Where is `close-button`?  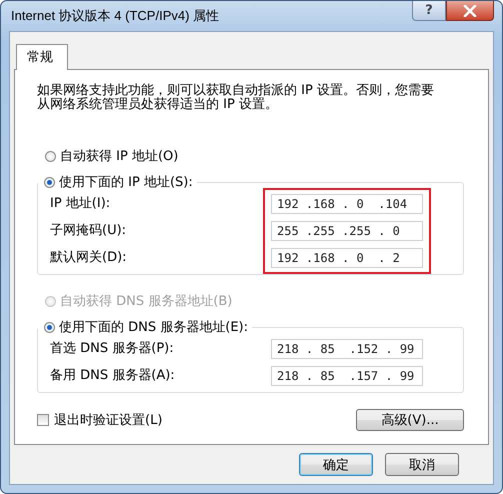 close-button is located at coordinates (470, 11).